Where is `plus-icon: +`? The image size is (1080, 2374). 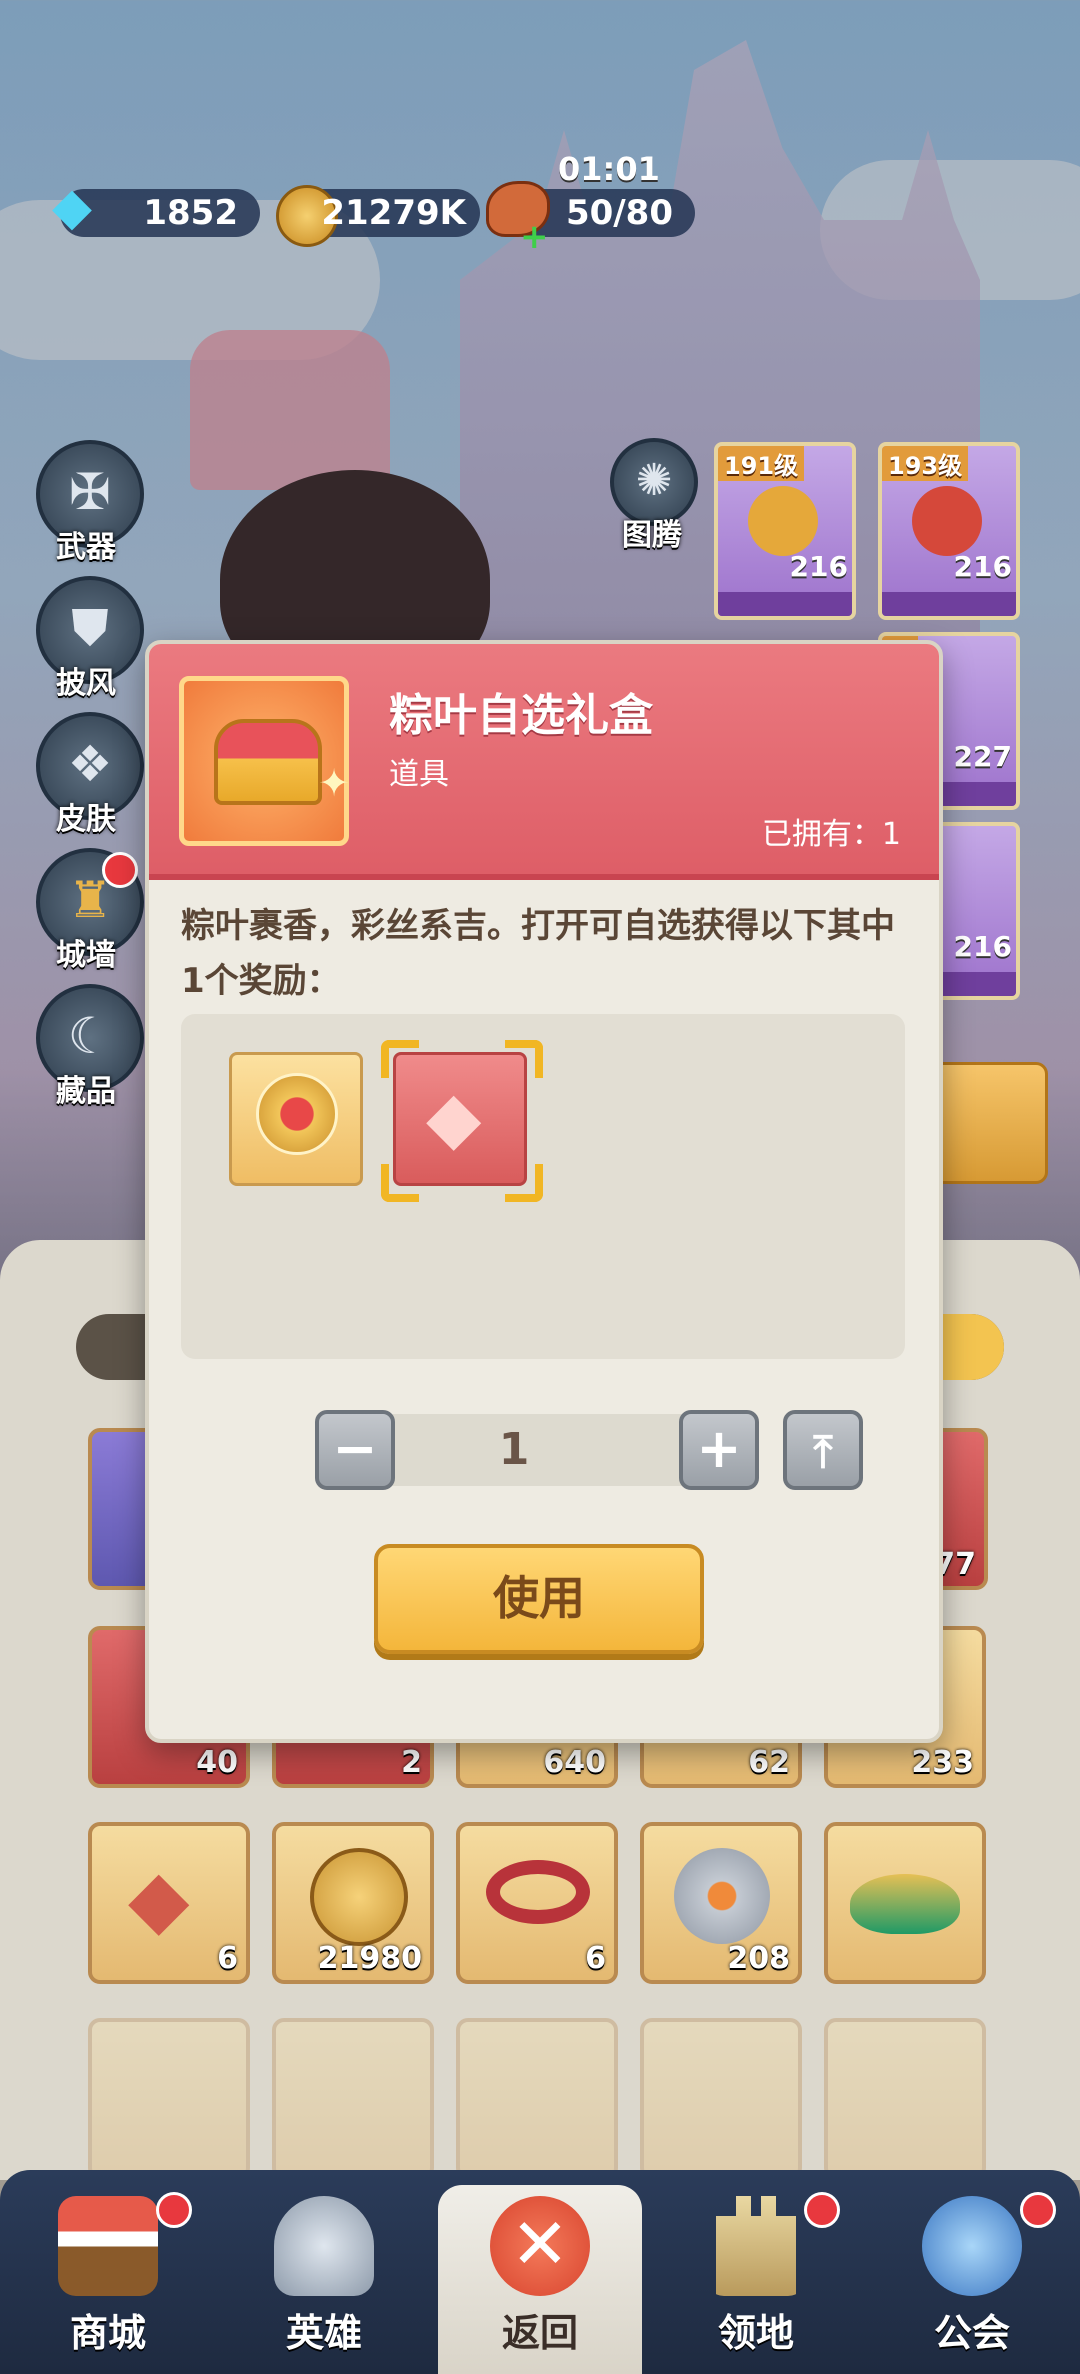
plus-icon: + is located at coordinates (719, 1448).